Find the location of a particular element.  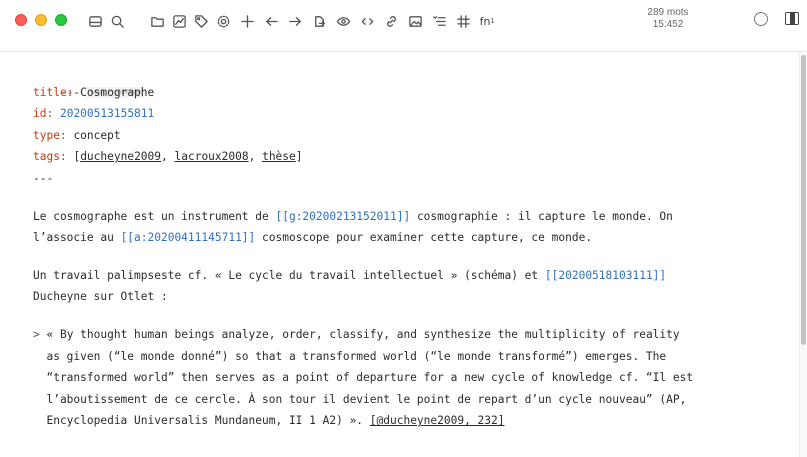

wiki-link: [[g:20200213152011]] is located at coordinates (342, 216).